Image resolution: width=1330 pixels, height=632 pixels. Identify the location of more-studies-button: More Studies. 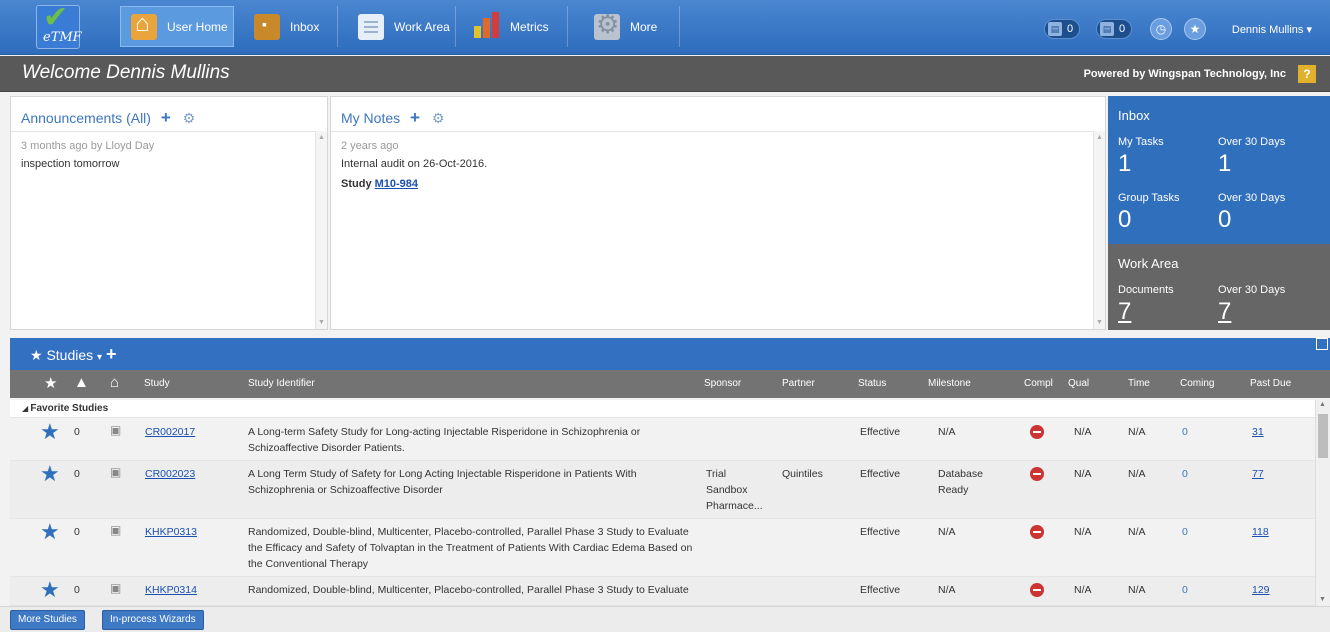
(47, 620).